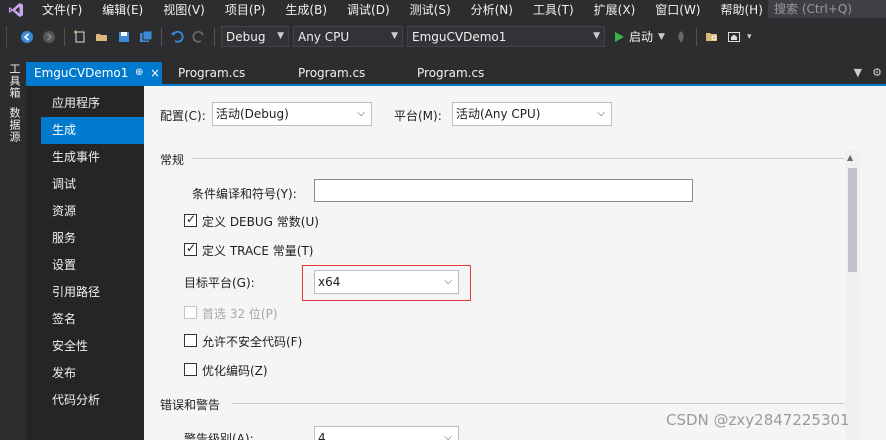 This screenshot has width=886, height=440. Describe the element at coordinates (292, 114) in the screenshot. I see `configuration-select: 活动(Debug) ⌵` at that location.